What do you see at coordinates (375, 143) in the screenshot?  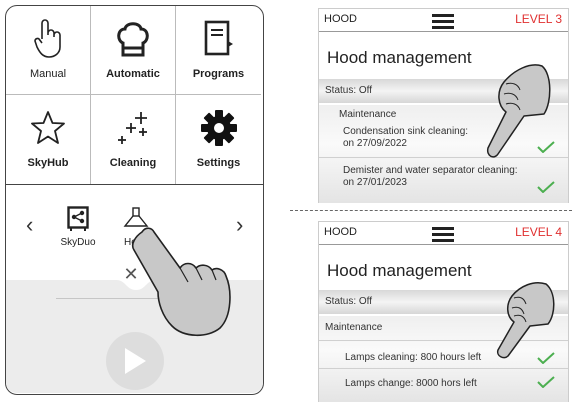 I see `item-text: on 27/09/2022` at bounding box center [375, 143].